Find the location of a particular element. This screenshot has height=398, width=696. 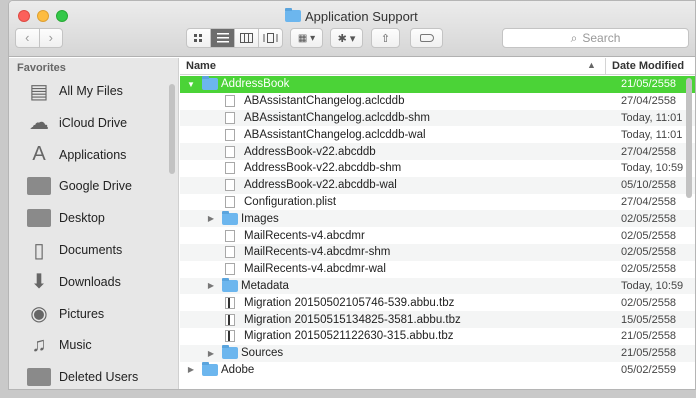

name-column-header: Name is located at coordinates (201, 66).